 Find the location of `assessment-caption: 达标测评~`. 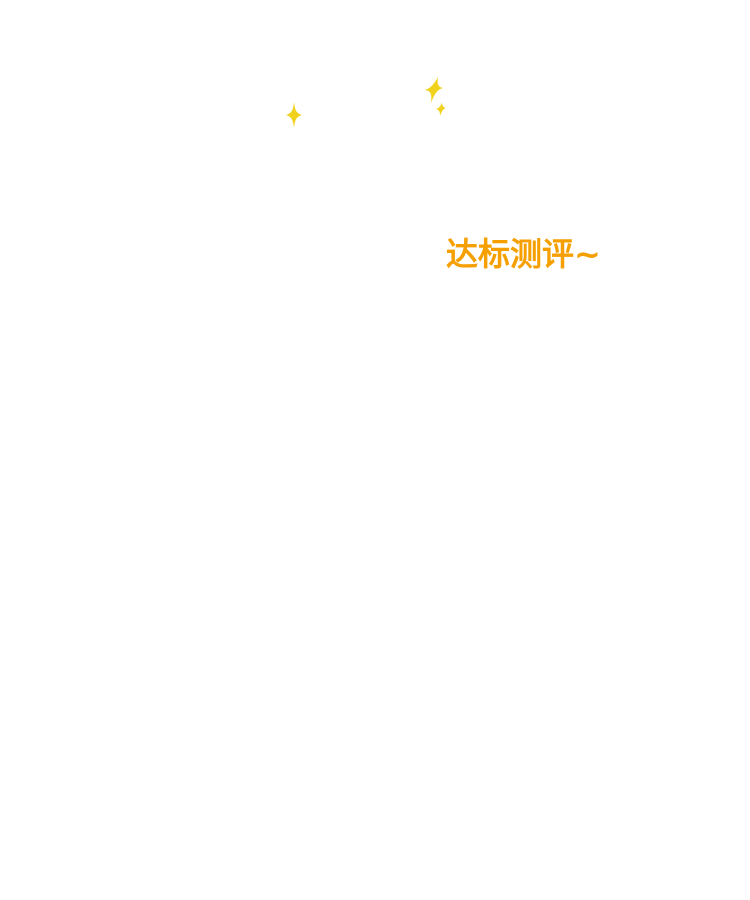

assessment-caption: 达标测评~ is located at coordinates (523, 254).